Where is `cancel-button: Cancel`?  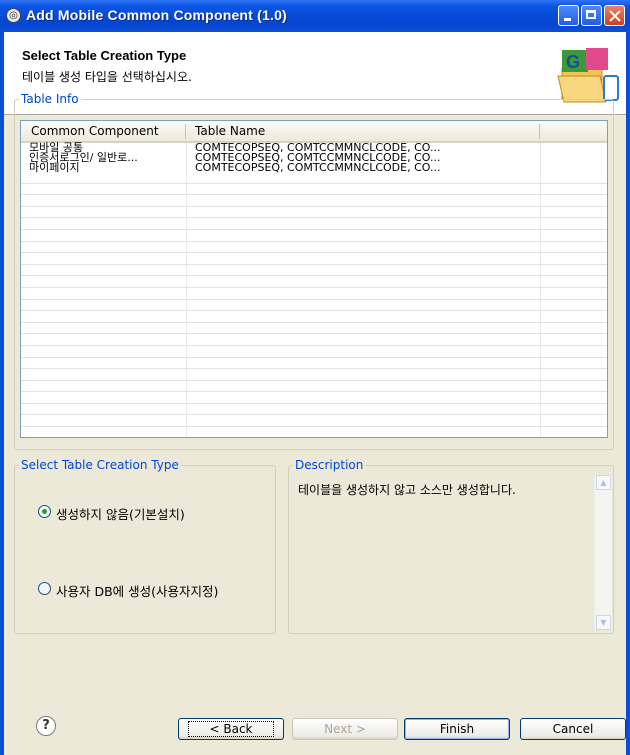 cancel-button: Cancel is located at coordinates (573, 729).